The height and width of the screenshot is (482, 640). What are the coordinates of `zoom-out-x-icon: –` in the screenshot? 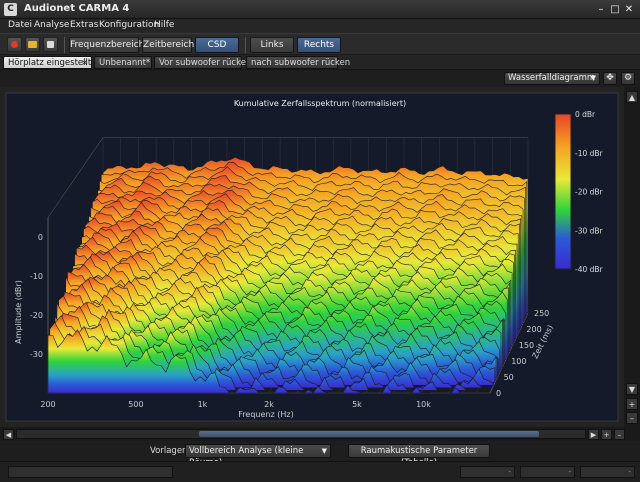 It's located at (619, 434).